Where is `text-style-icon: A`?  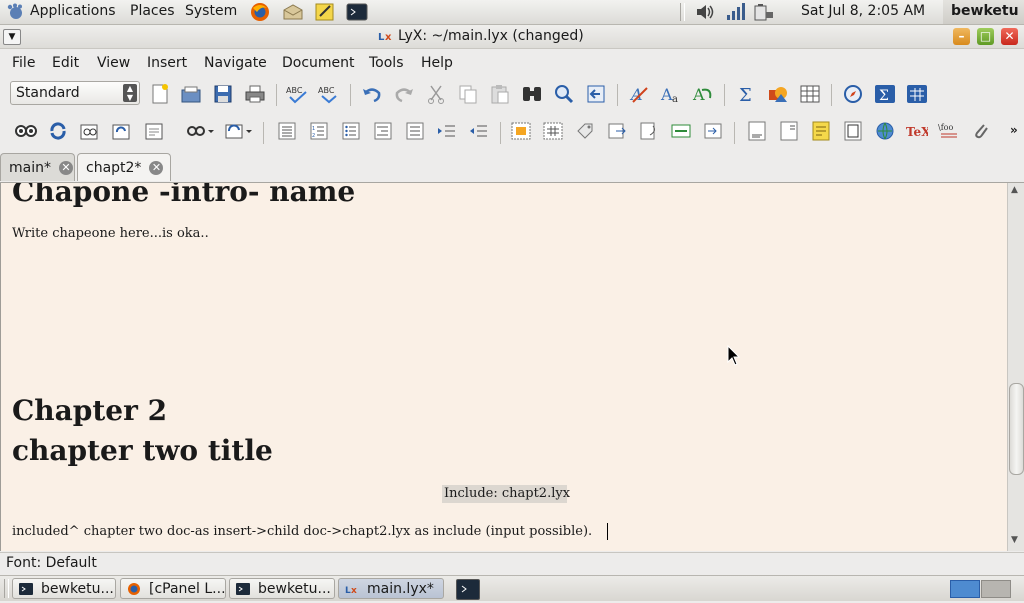
text-style-icon: A is located at coordinates (639, 94).